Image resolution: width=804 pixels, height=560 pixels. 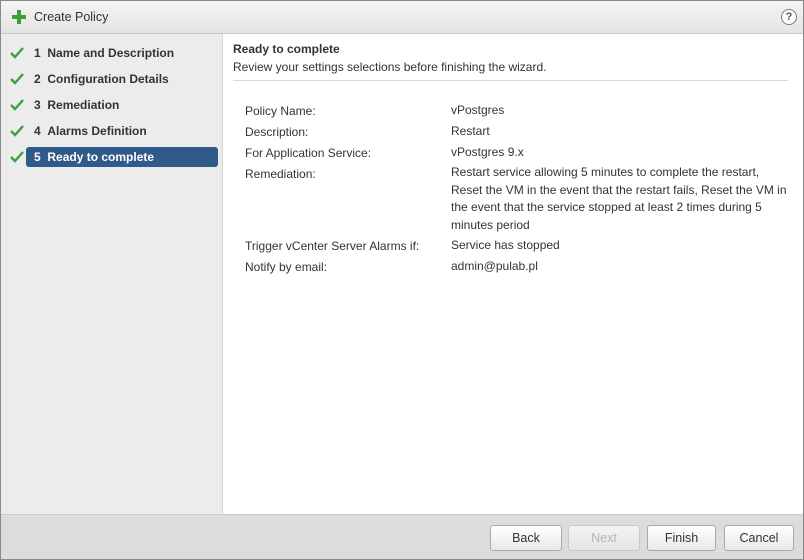 I want to click on field-value-description: Restart, so click(x=470, y=131).